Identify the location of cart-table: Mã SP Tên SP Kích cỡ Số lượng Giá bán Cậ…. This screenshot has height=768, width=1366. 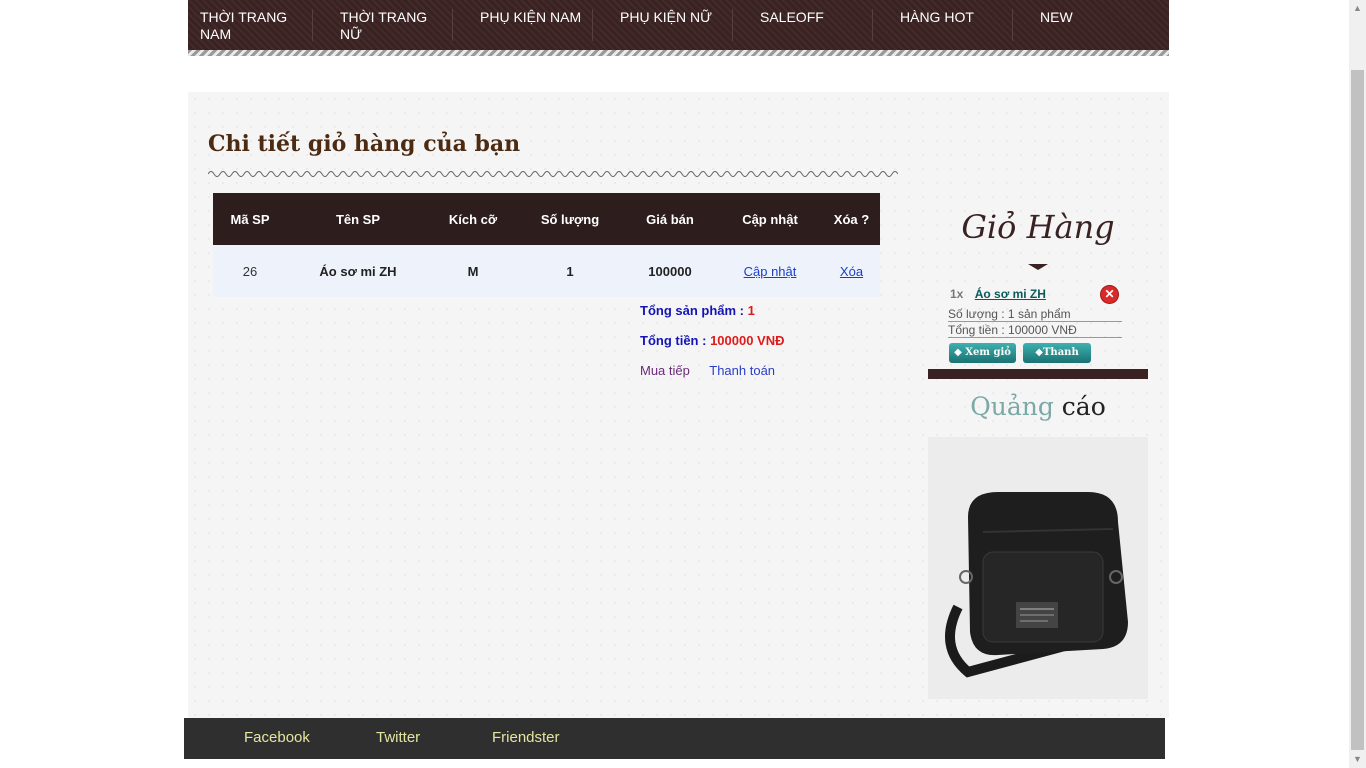
(546, 245).